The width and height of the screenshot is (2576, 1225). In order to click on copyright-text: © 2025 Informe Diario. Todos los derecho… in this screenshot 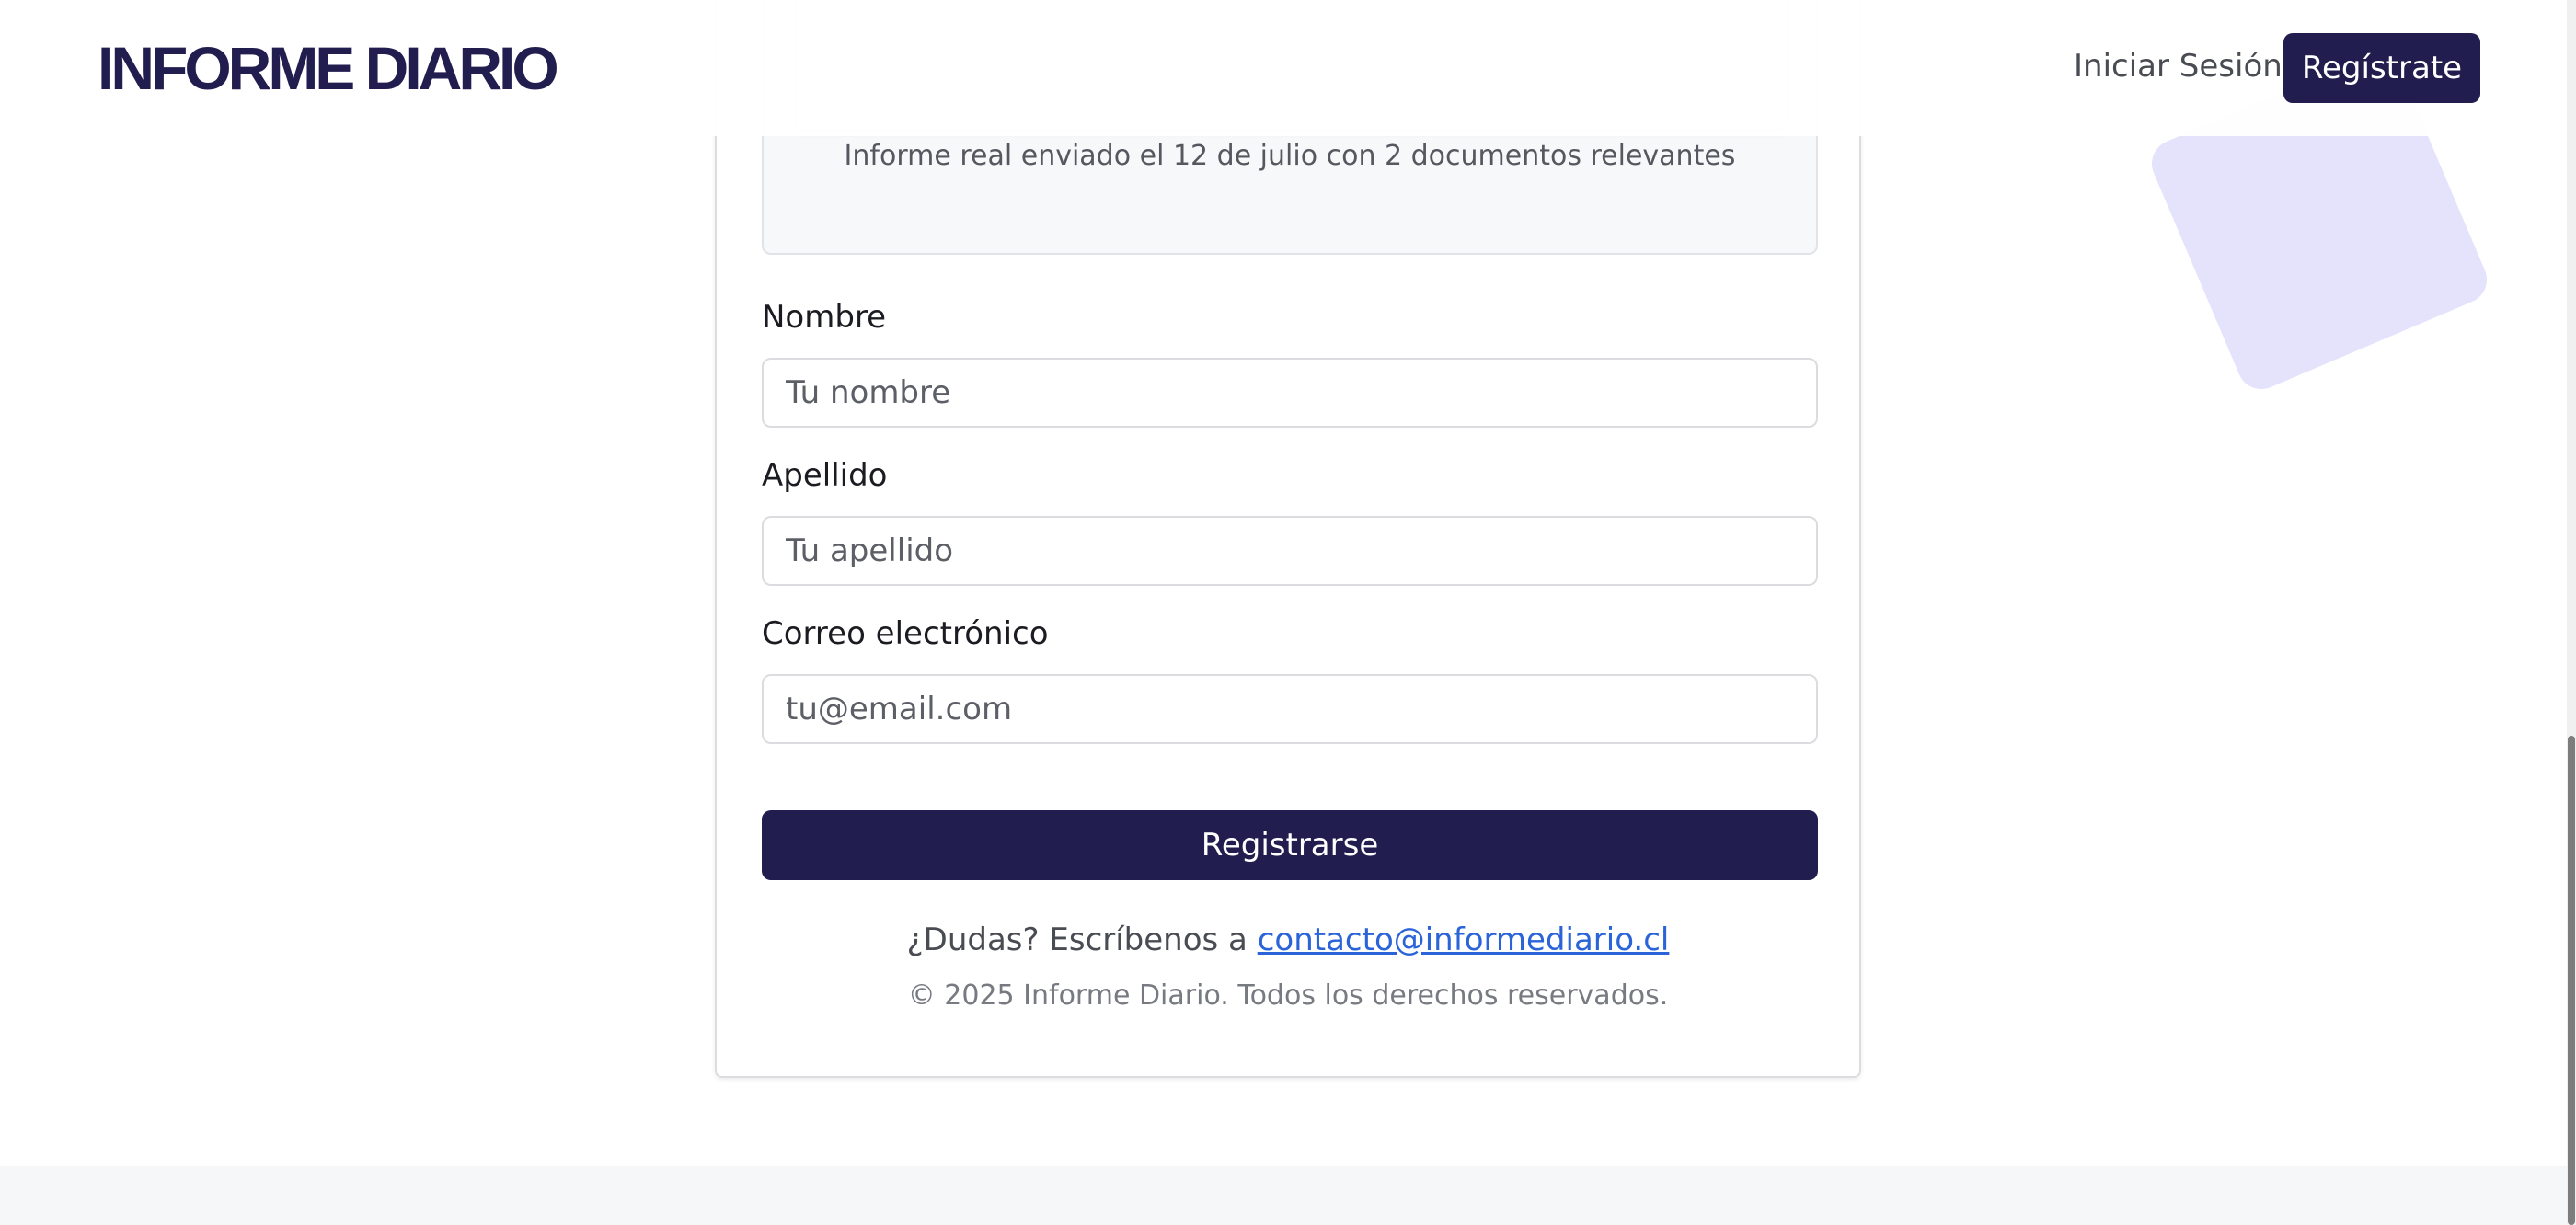, I will do `click(1288, 995)`.